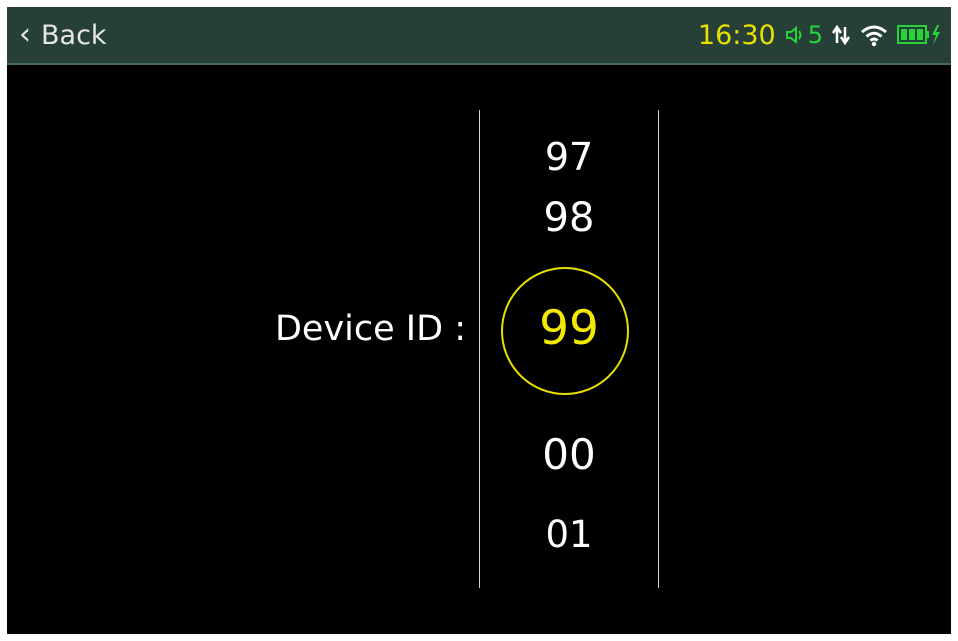  What do you see at coordinates (841, 35) in the screenshot?
I see `data-transfer-icon` at bounding box center [841, 35].